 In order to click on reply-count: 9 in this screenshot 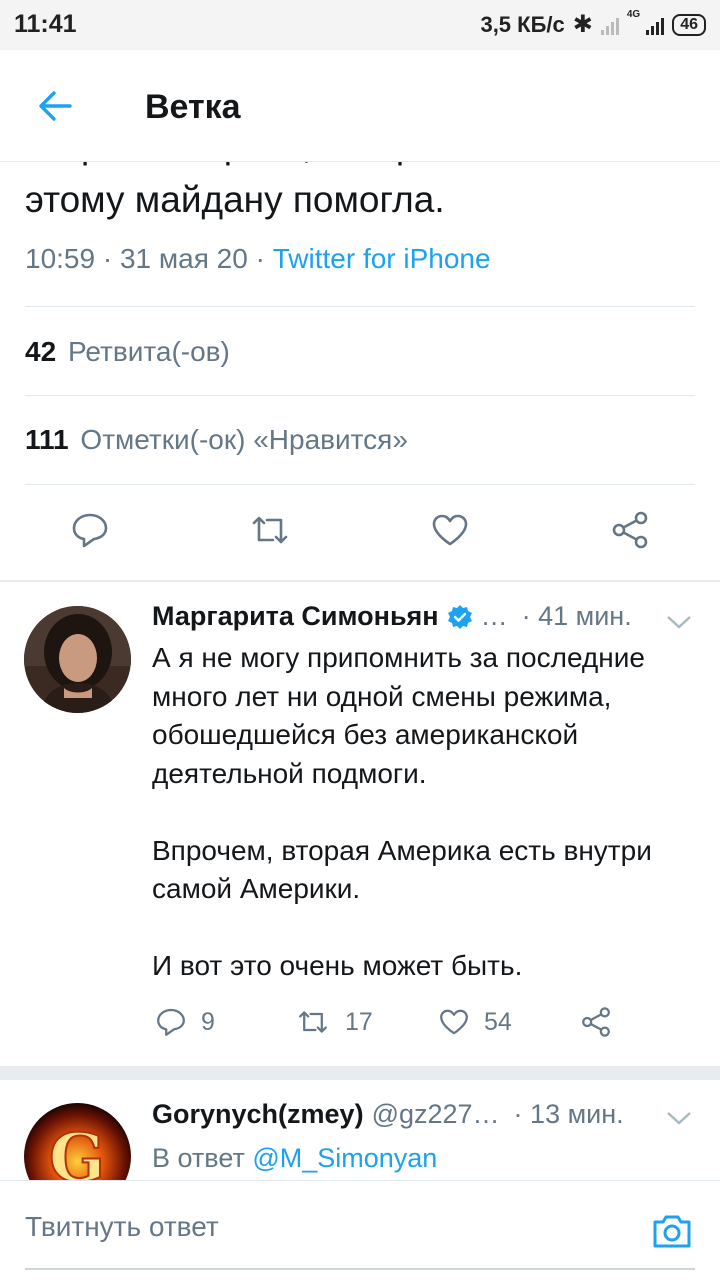, I will do `click(208, 1021)`.